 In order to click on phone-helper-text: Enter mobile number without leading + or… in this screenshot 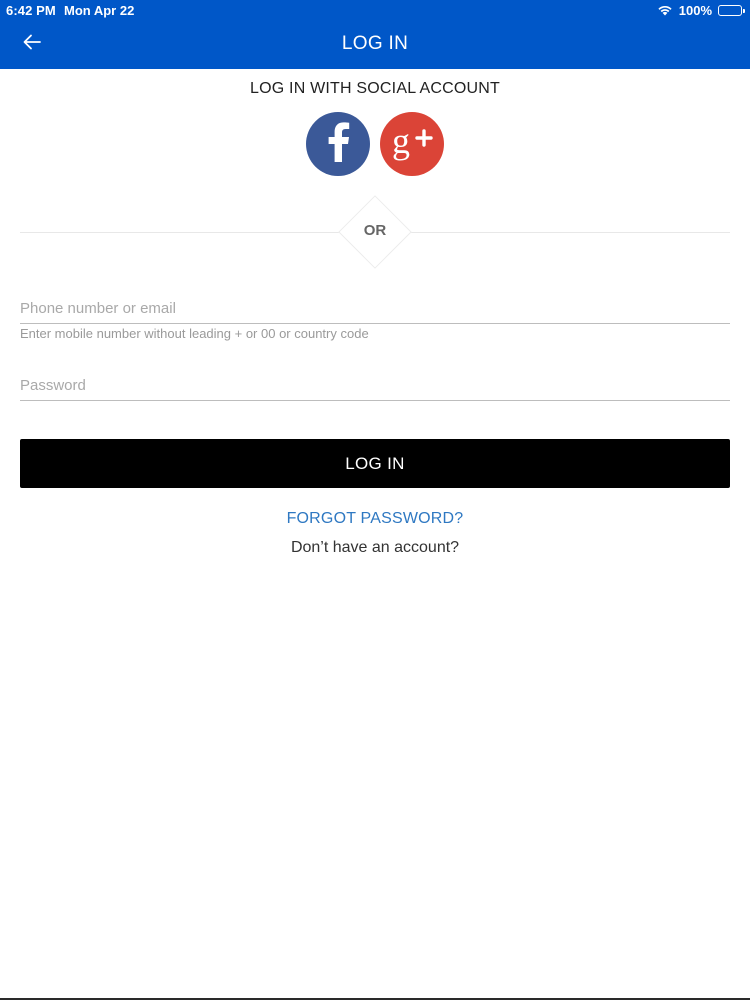, I will do `click(194, 333)`.